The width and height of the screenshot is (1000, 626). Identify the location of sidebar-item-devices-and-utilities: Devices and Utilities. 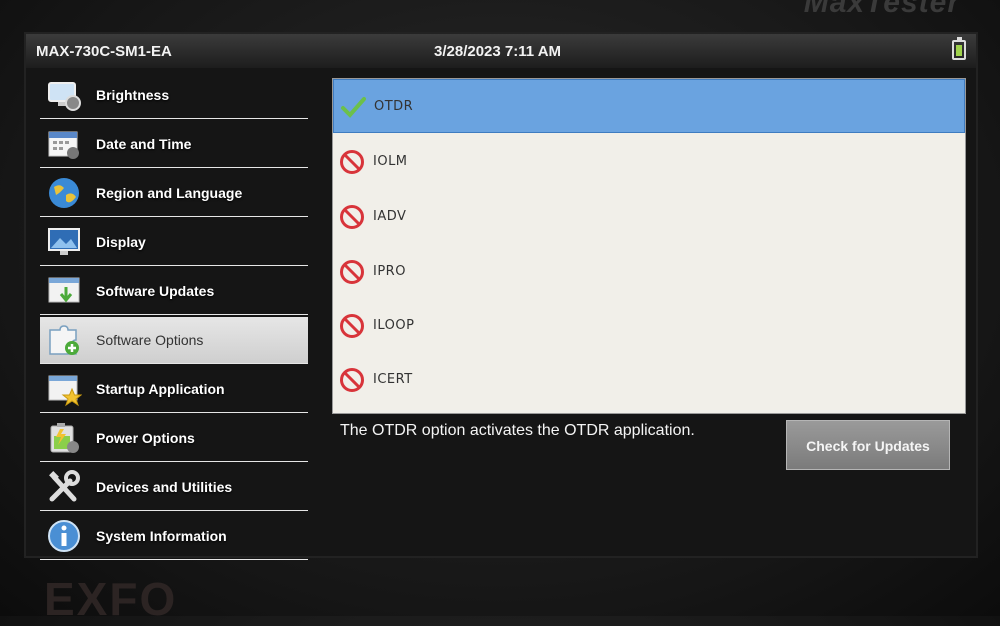
(174, 487).